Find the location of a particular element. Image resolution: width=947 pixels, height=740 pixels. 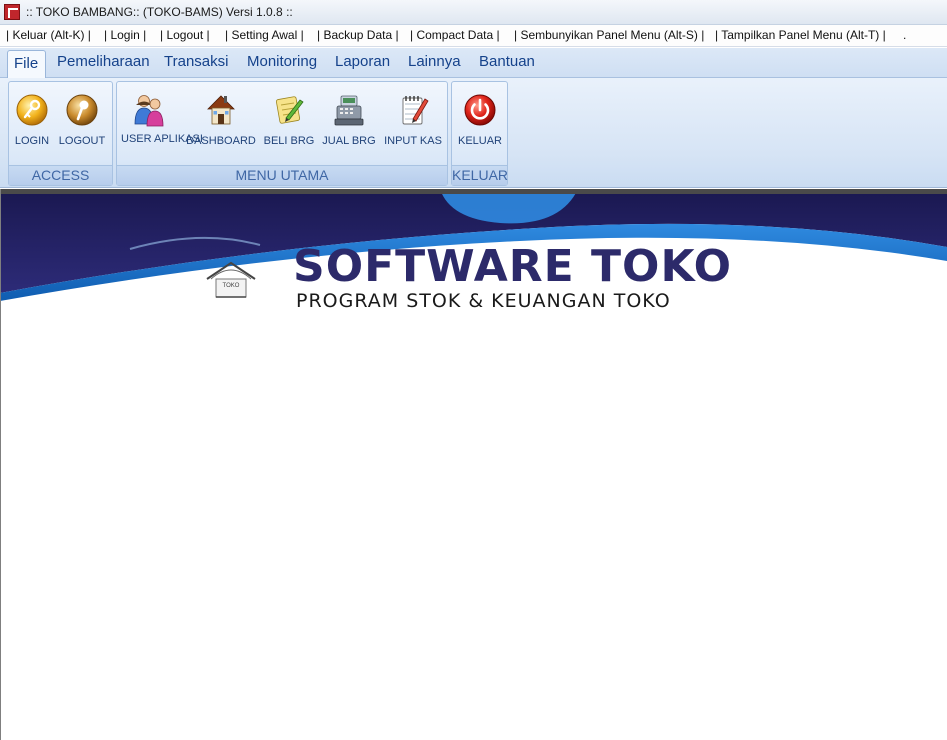

input-kas-button: INPUT KAS is located at coordinates (413, 120).